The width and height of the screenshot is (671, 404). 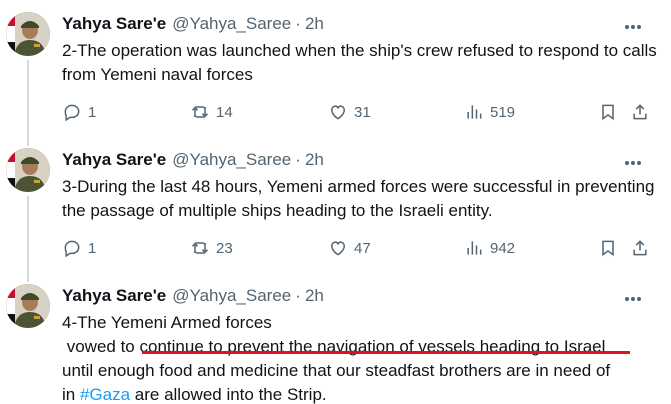 I want to click on like-count: 47, so click(x=362, y=248).